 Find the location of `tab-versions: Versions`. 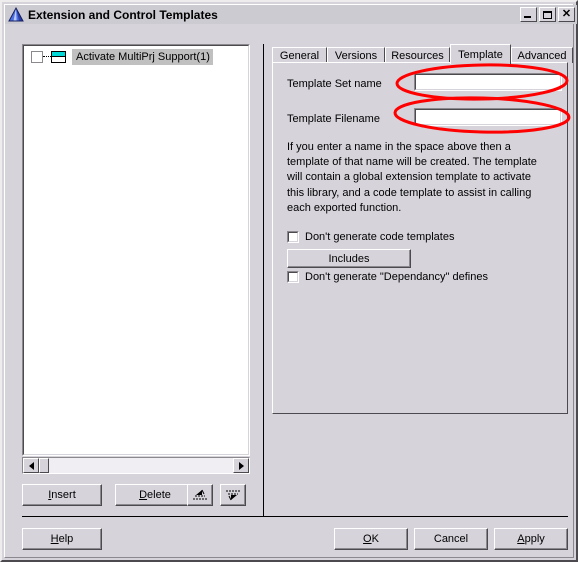

tab-versions: Versions is located at coordinates (356, 55).